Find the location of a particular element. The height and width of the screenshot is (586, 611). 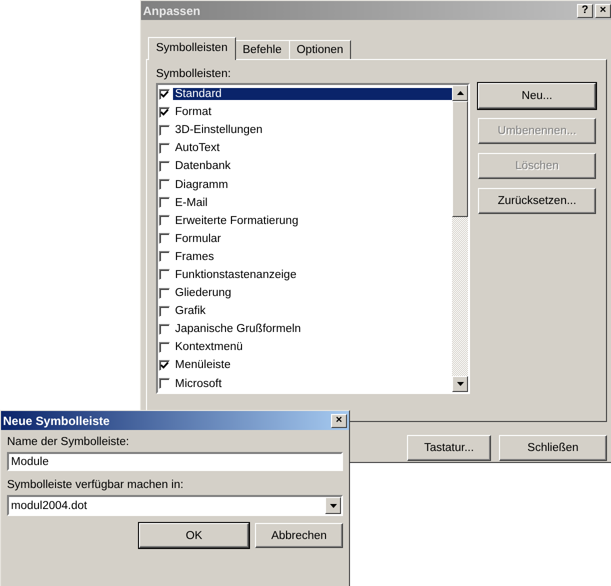

list-item: 3D-Einstellungen is located at coordinates (305, 130).